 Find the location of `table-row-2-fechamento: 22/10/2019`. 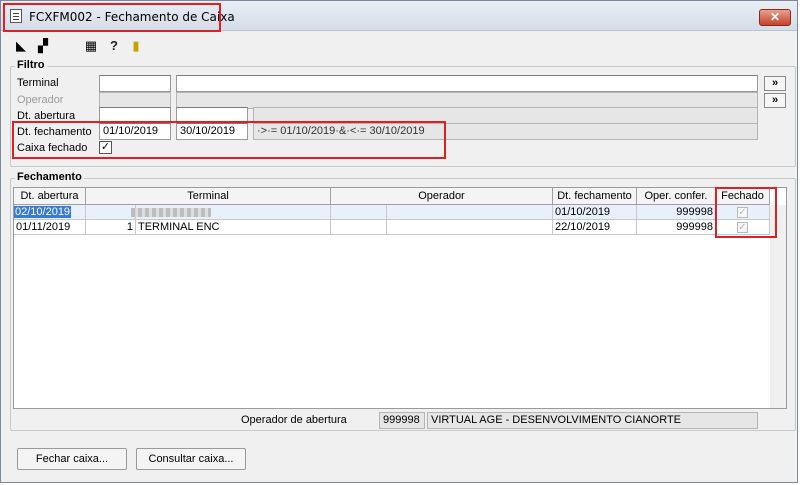

table-row-2-fechamento: 22/10/2019 is located at coordinates (595, 227).